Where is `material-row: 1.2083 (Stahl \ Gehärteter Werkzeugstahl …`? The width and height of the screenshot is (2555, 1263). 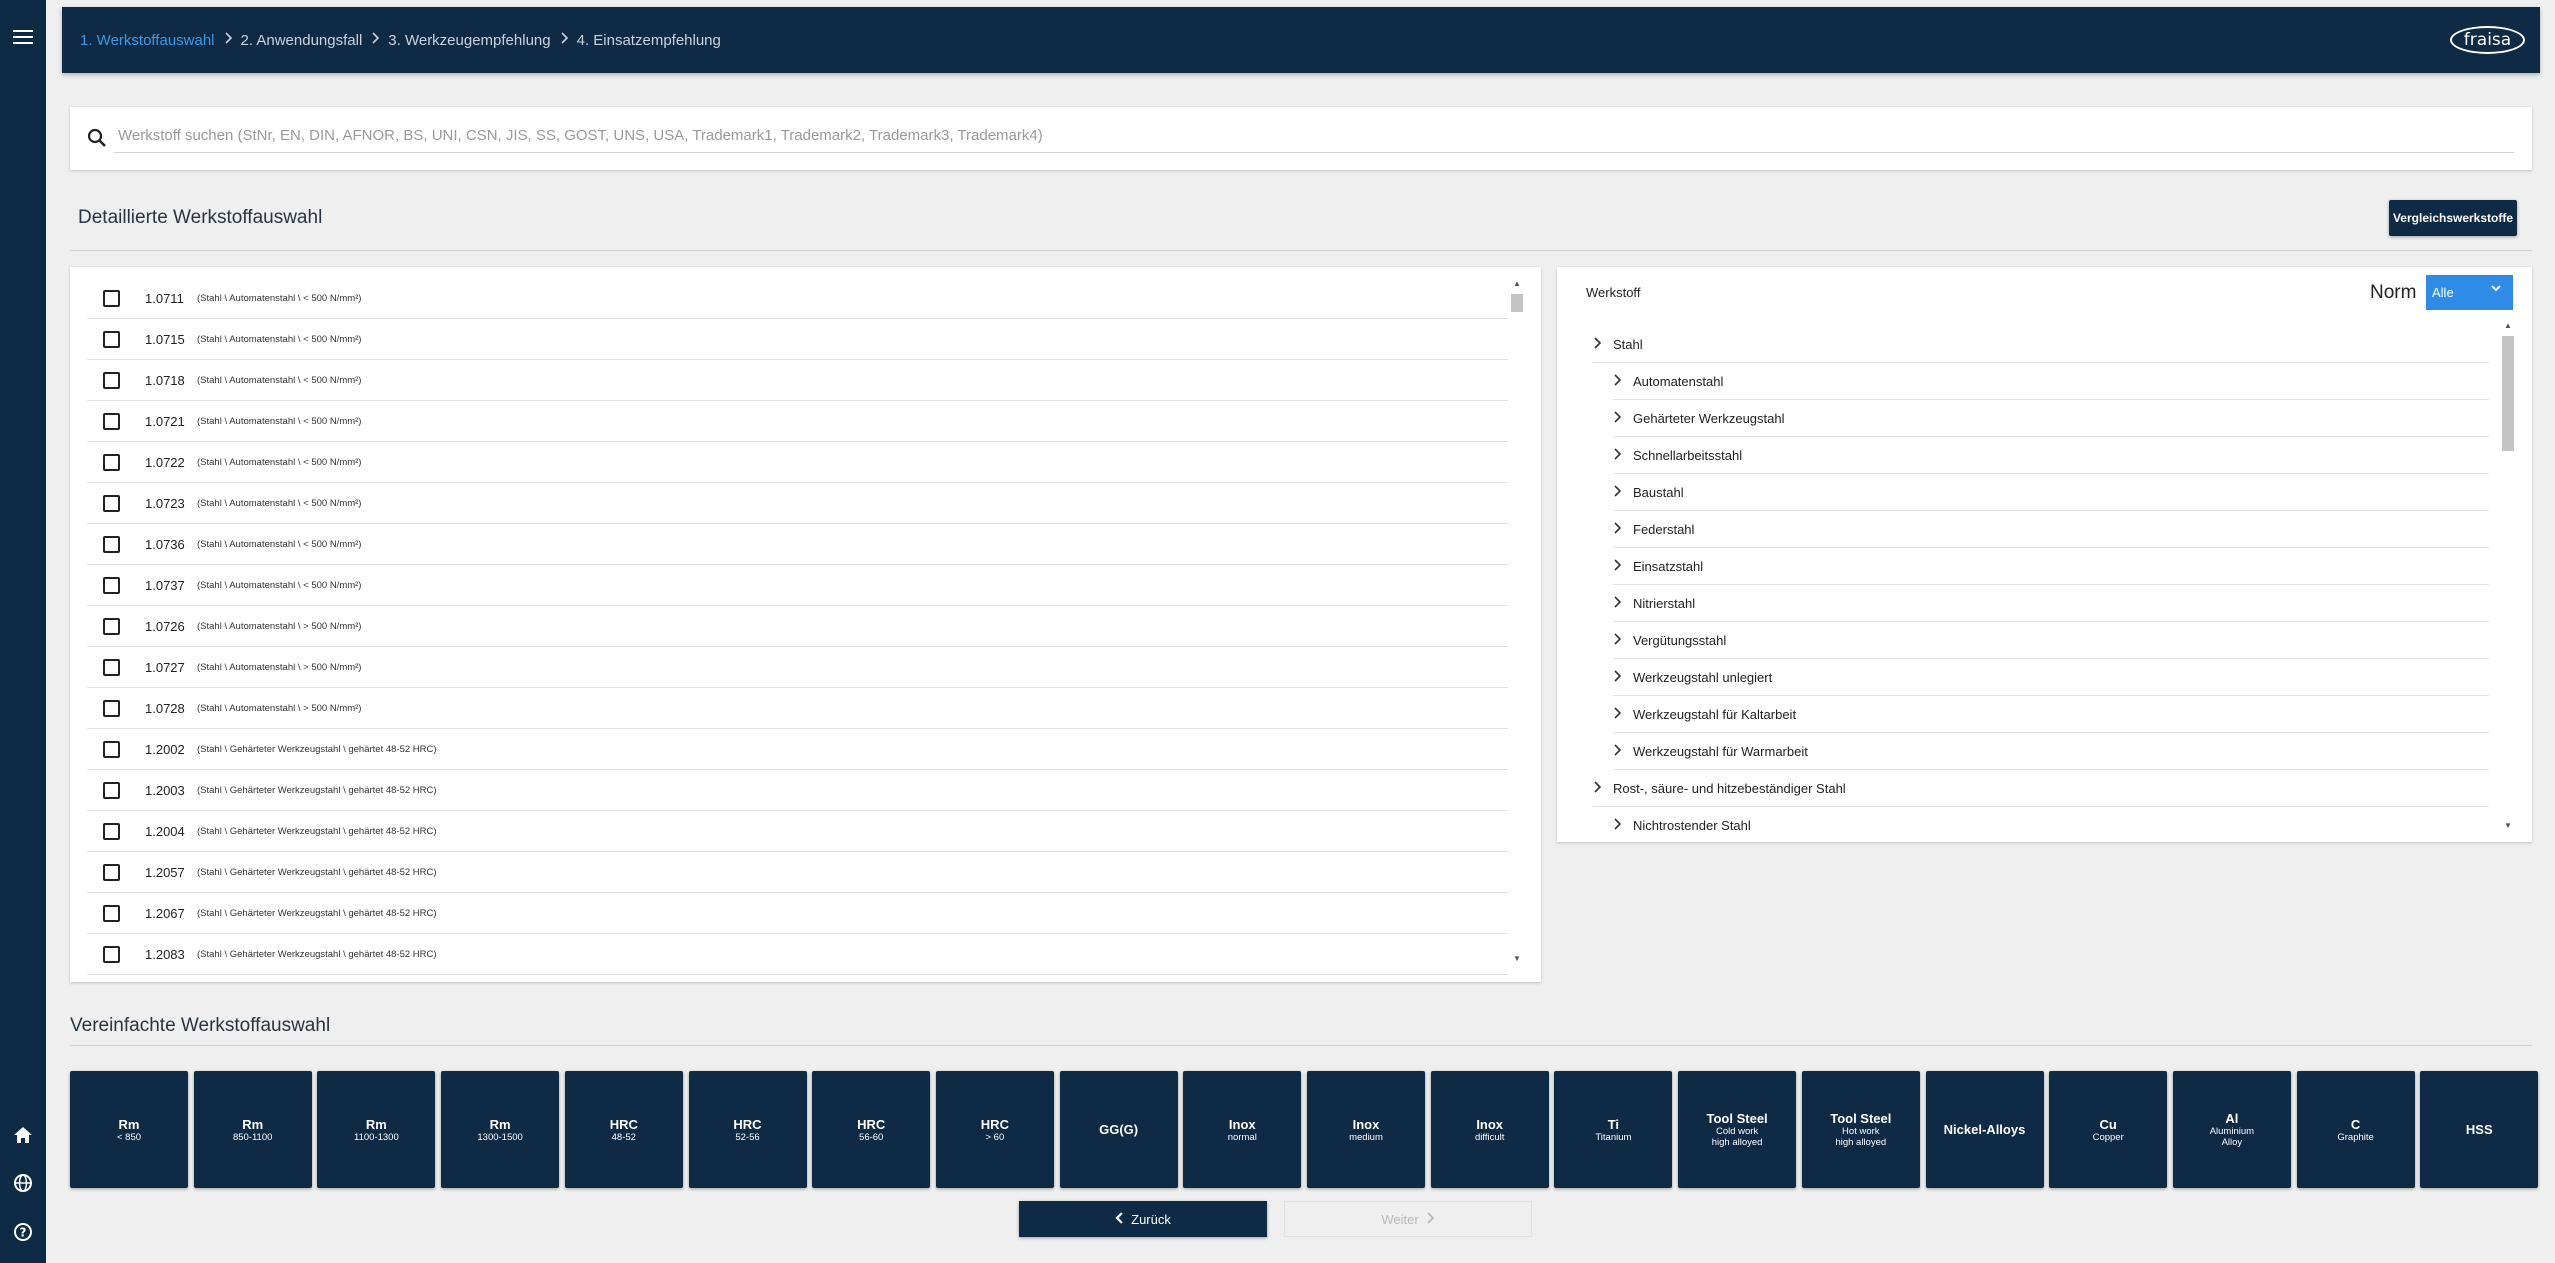 material-row: 1.2083 (Stahl \ Gehärteter Werkzeugstahl … is located at coordinates (797, 954).